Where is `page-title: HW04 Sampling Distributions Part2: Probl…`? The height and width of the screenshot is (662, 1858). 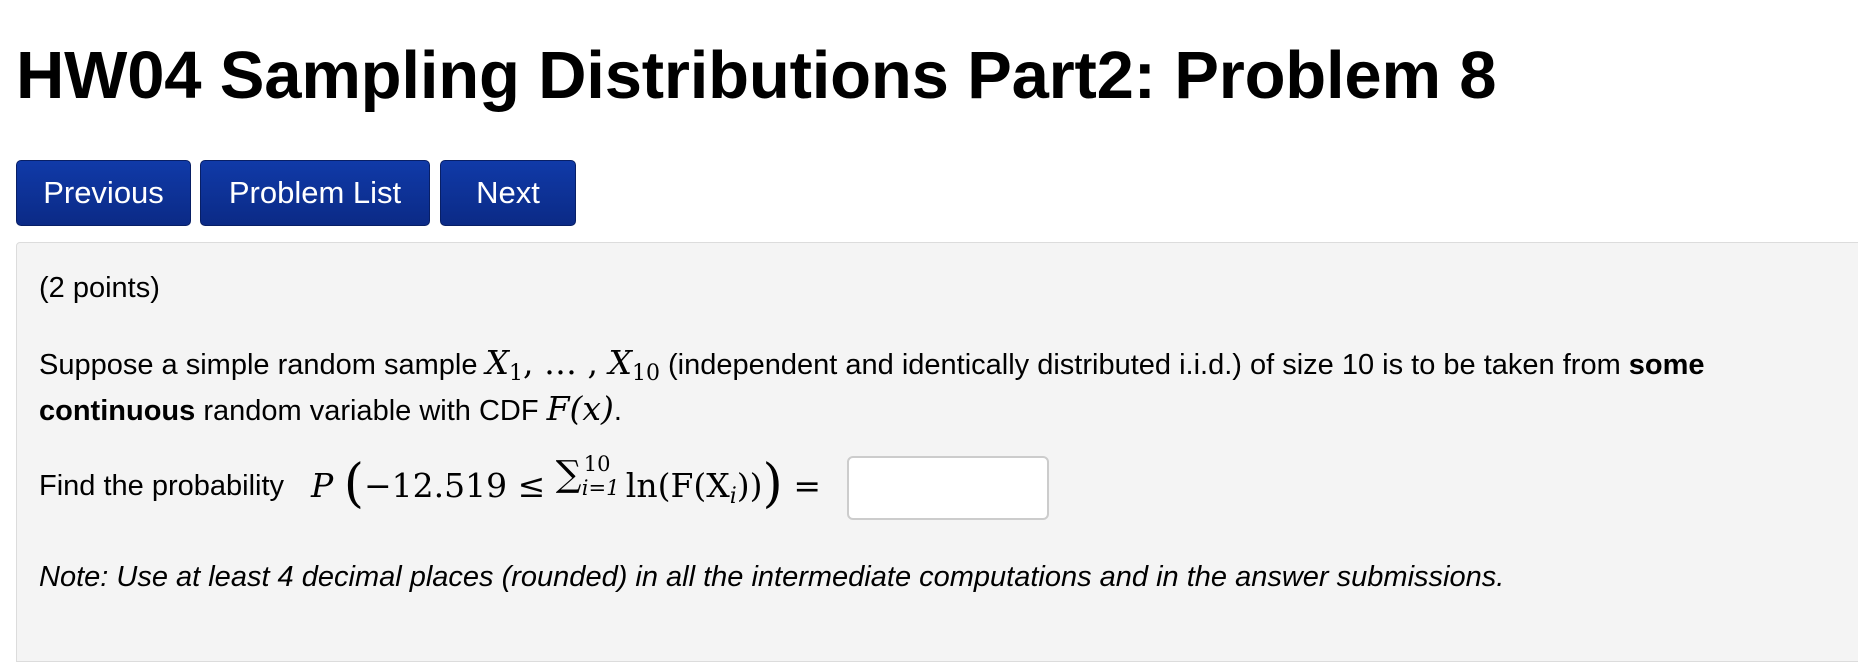 page-title: HW04 Sampling Distributions Part2: Probl… is located at coordinates (756, 75).